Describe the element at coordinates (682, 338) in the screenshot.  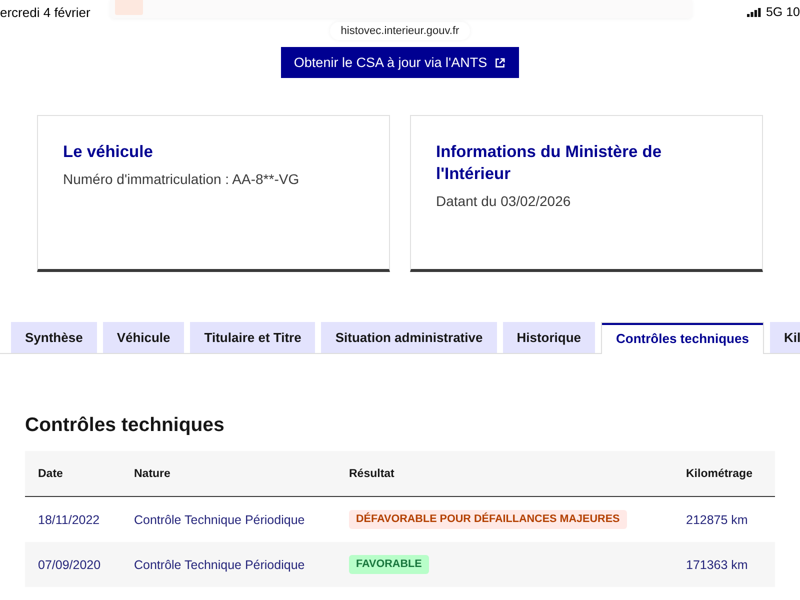
I see `tab: Contrôles techniques` at that location.